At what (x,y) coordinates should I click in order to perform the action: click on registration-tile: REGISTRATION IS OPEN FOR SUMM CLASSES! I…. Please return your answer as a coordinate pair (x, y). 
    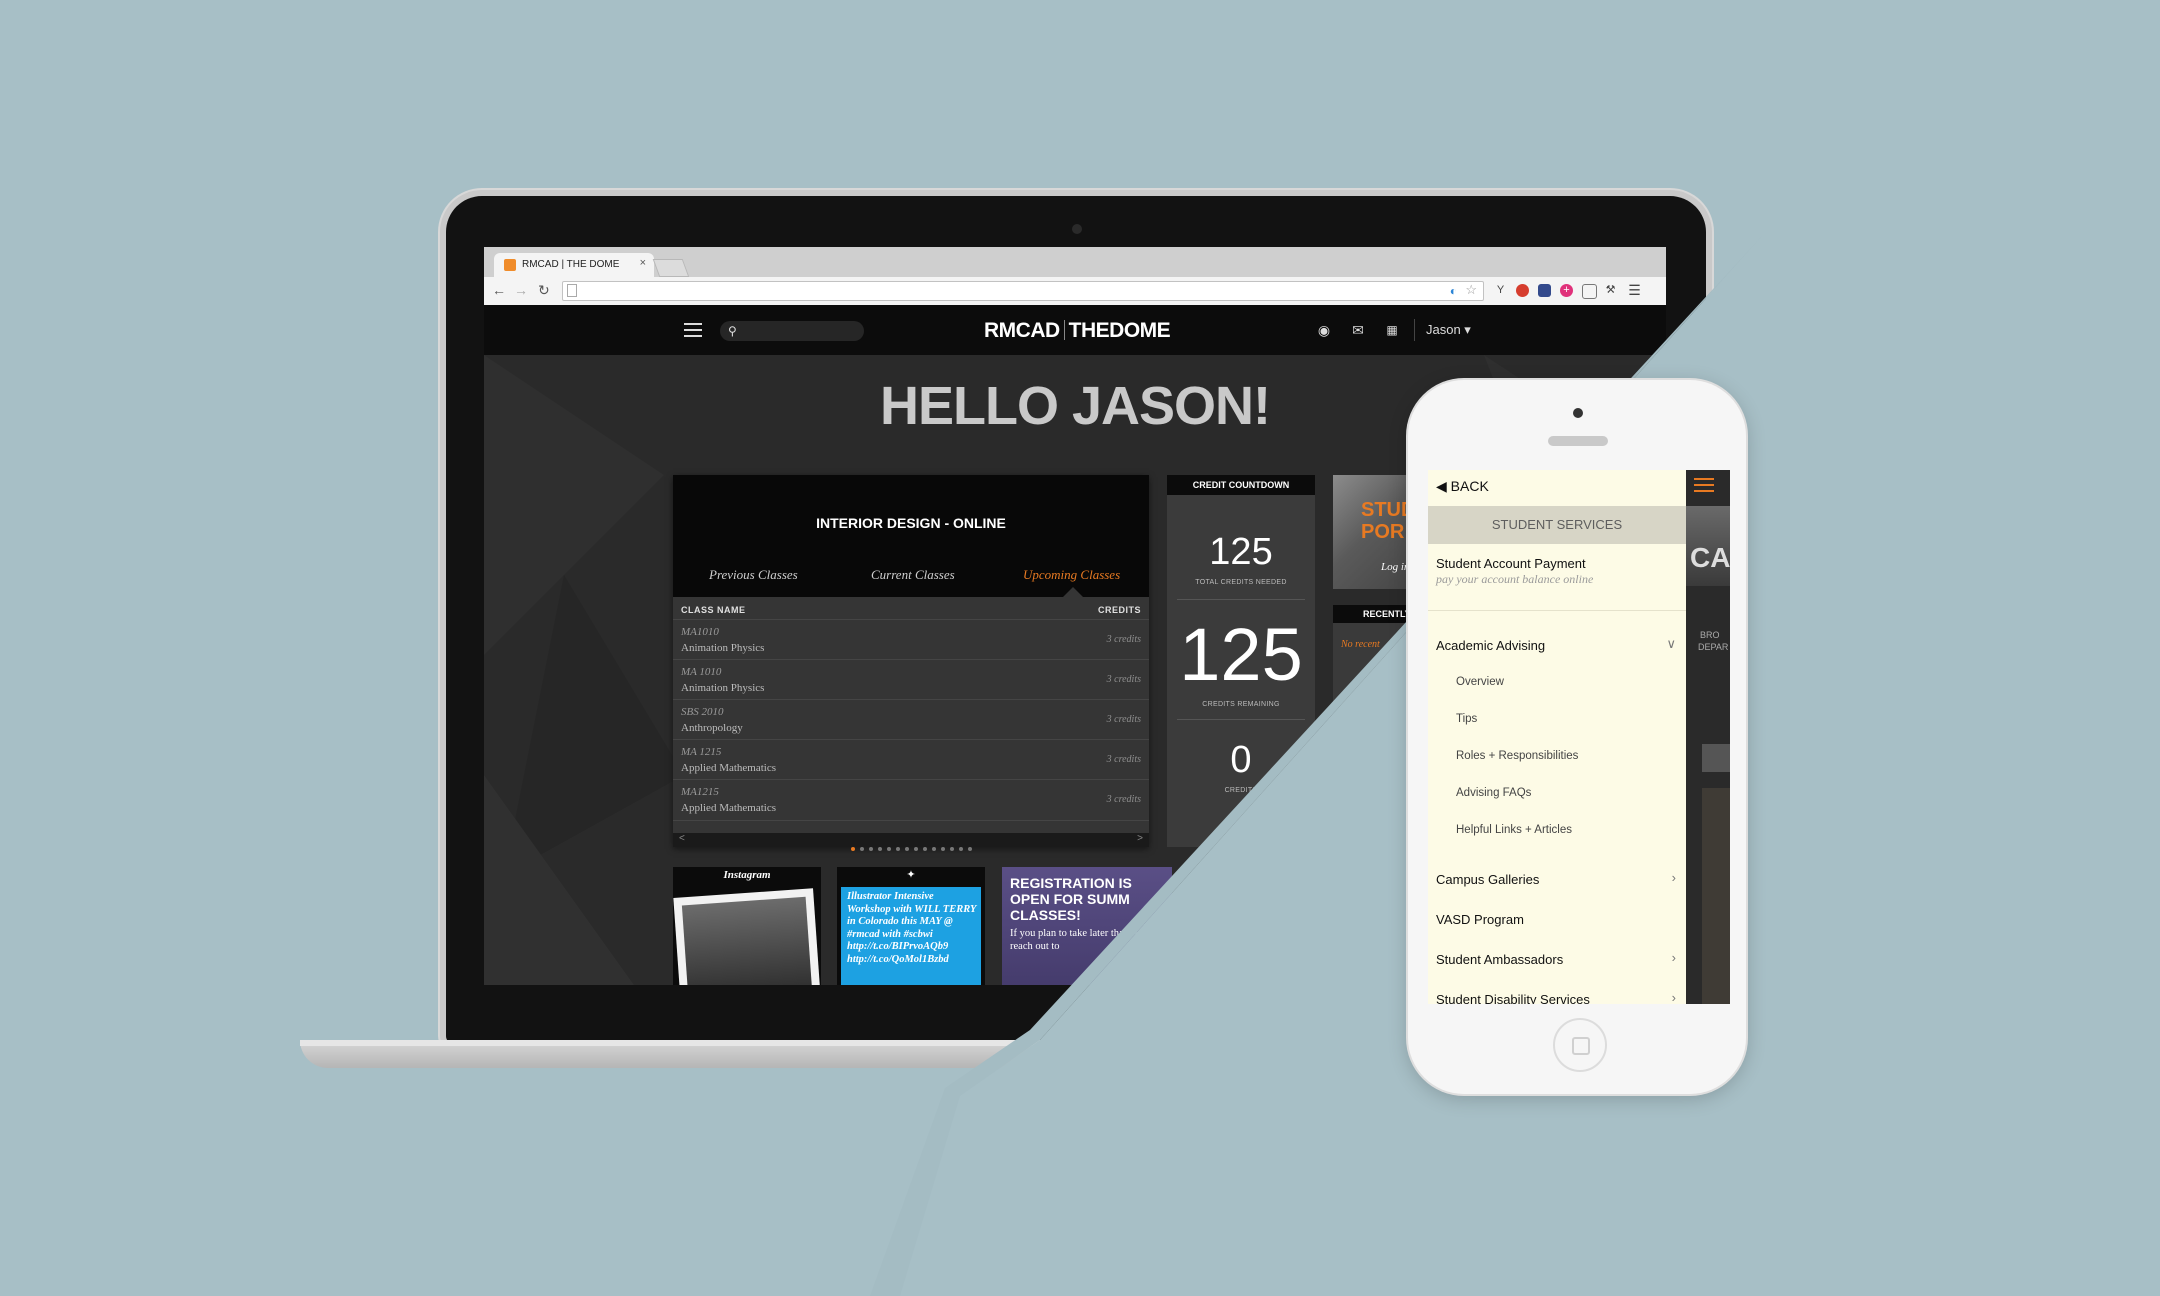
    Looking at the image, I should click on (1087, 926).